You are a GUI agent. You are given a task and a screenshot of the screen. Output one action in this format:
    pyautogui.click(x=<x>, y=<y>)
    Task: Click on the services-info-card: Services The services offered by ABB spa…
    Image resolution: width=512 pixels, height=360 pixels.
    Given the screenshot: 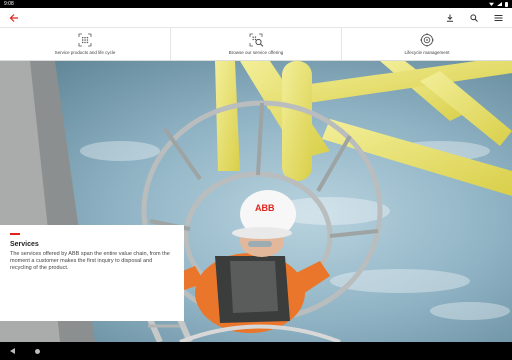 What is the action you would take?
    pyautogui.click(x=92, y=273)
    